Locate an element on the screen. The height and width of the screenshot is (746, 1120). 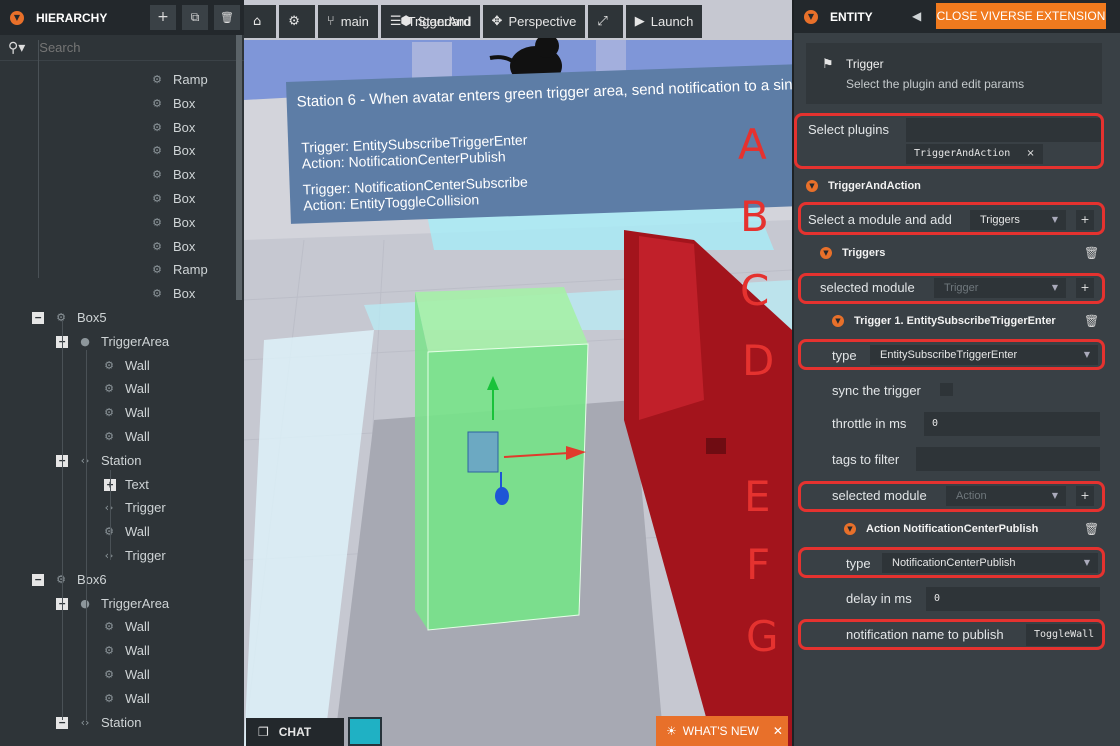
section-triggers: ▼ Triggers is located at coordinates (852, 253).